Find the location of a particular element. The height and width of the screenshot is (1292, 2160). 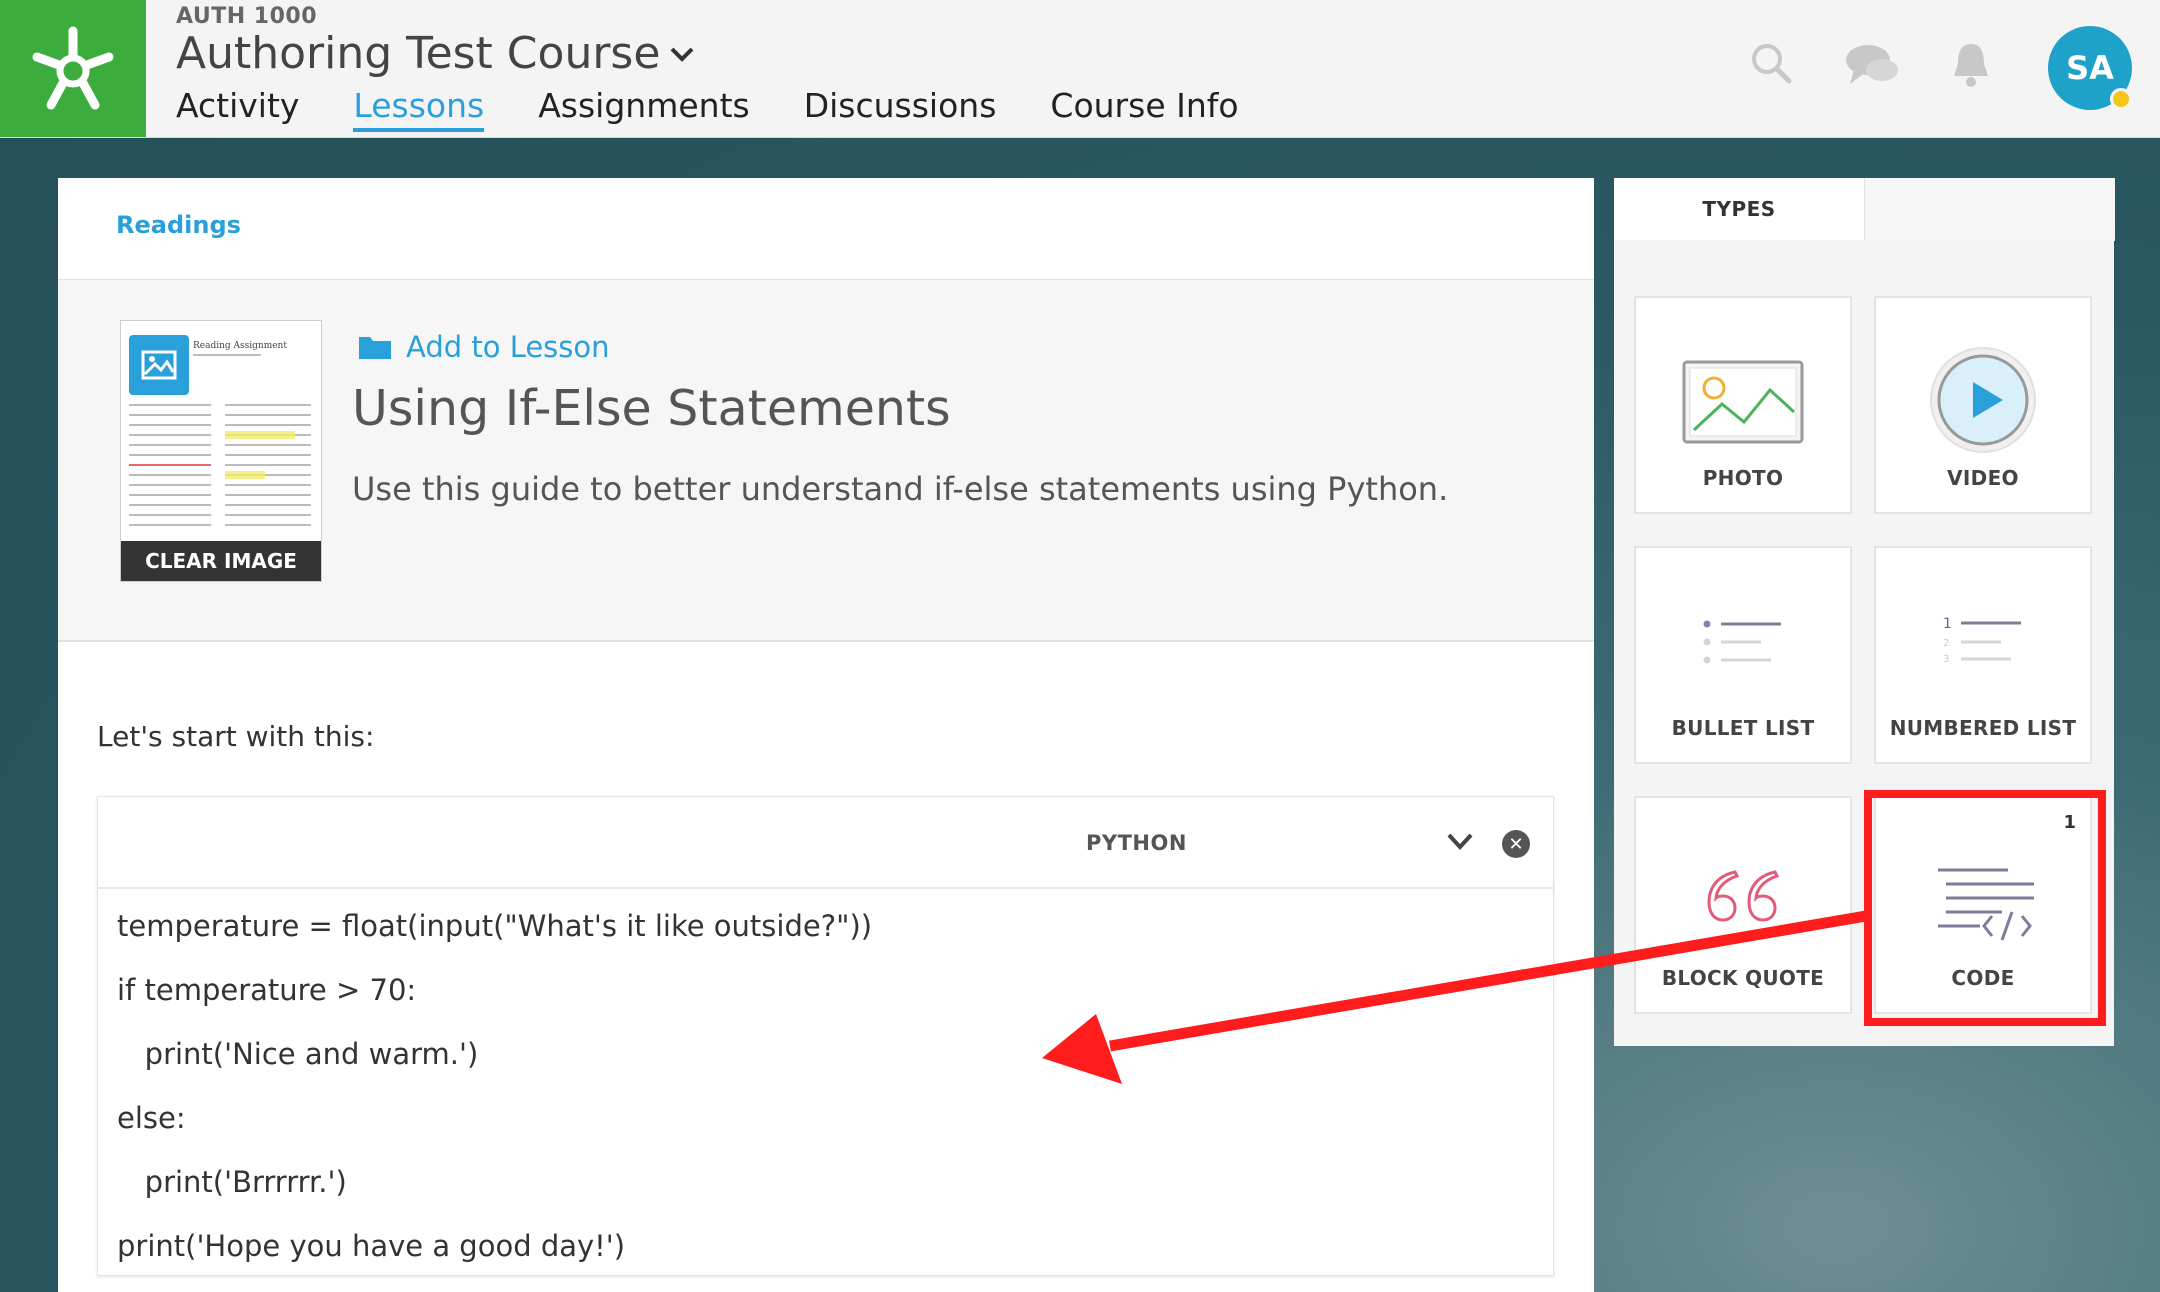

type-tile-block-quote: BLOCK QUOTE is located at coordinates (1743, 905).